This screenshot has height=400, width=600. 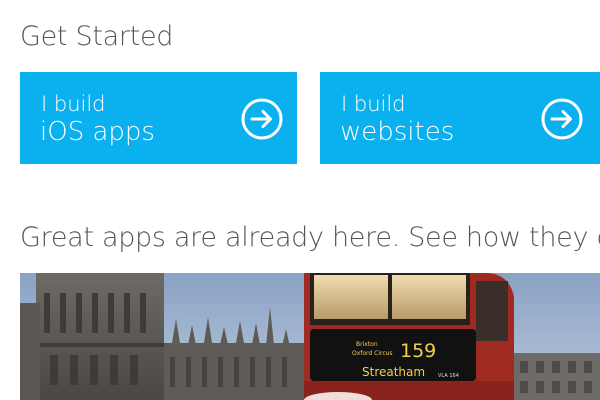 I want to click on bus-destination: Streatham, so click(x=393, y=372).